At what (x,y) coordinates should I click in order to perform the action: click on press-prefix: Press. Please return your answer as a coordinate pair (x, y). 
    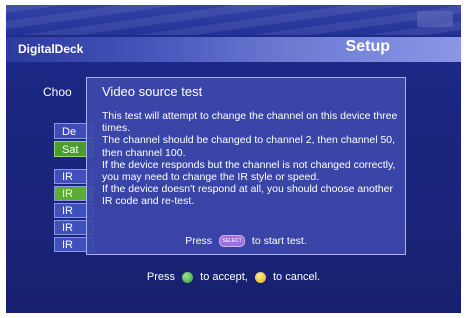
    Looking at the image, I should click on (199, 241).